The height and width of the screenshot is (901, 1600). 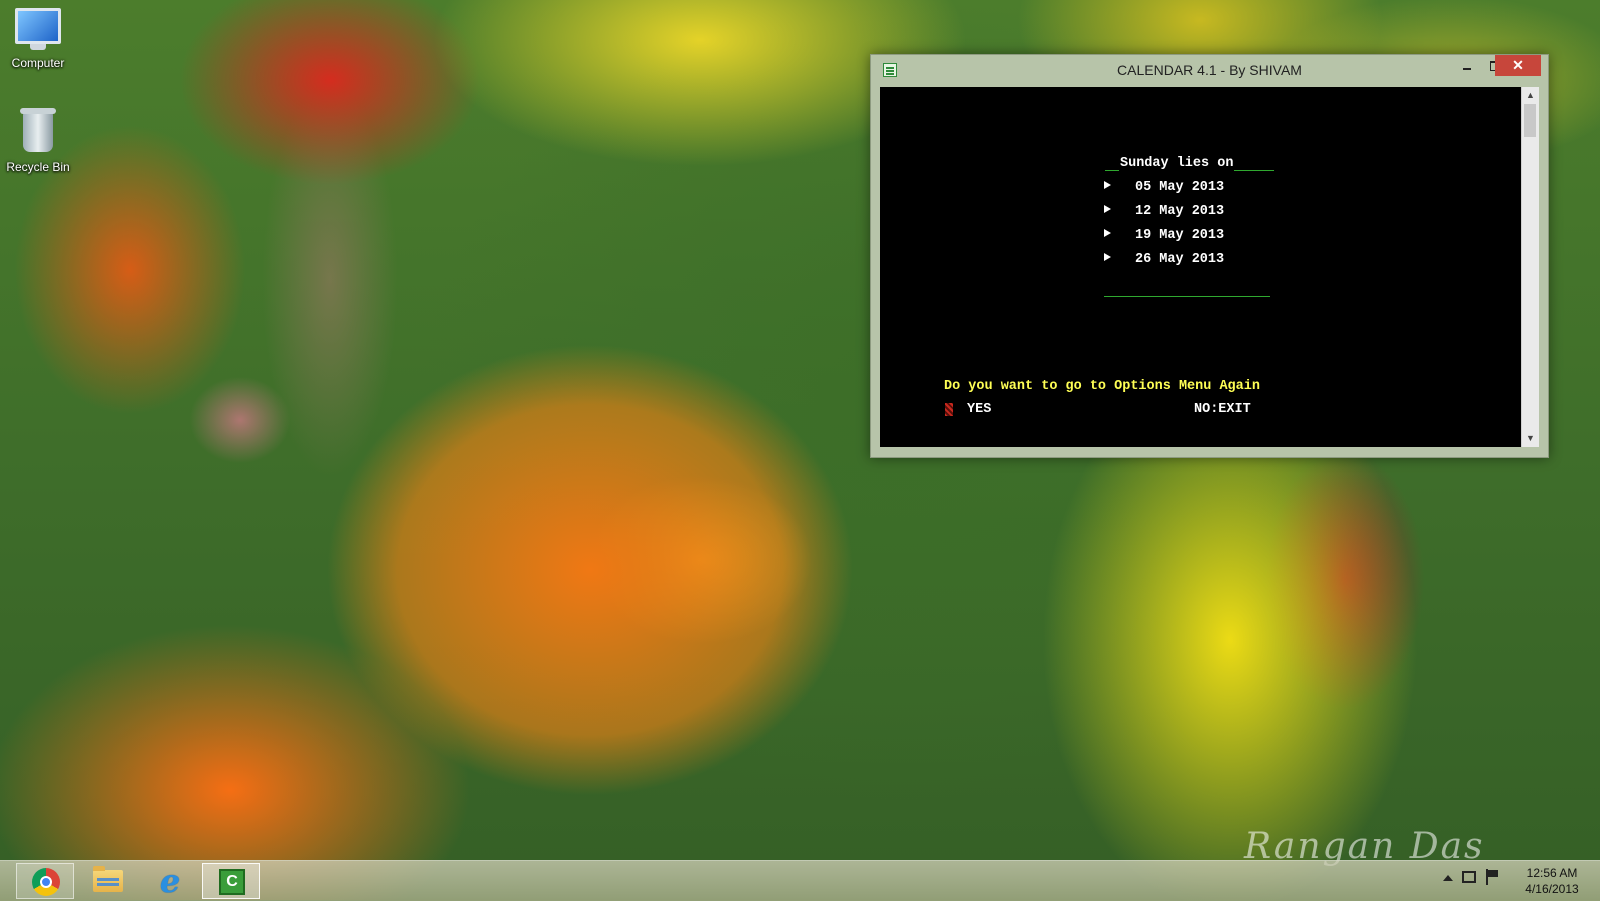 I want to click on desktop-icon-recycle-bin: Recycle Bin, so click(x=38, y=141).